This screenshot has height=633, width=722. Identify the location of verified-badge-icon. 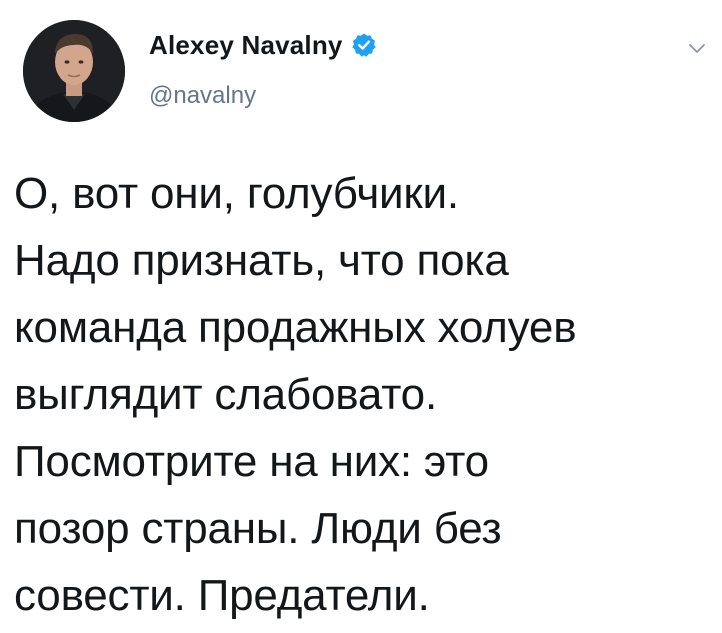
(364, 45).